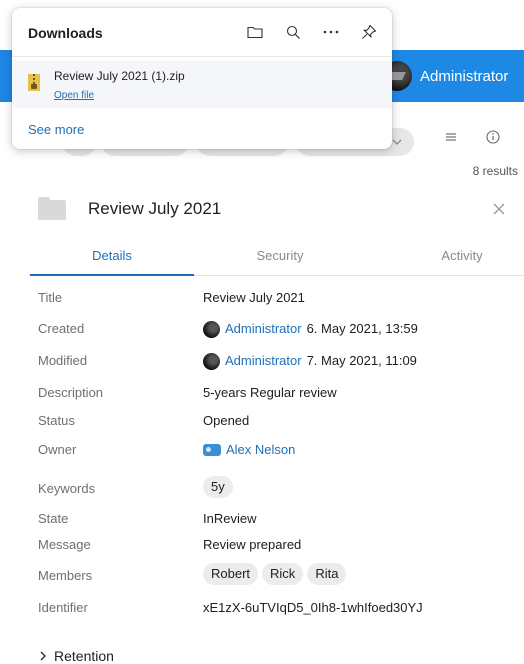 This screenshot has width=524, height=664. Describe the element at coordinates (331, 32) in the screenshot. I see `more-icon` at that location.